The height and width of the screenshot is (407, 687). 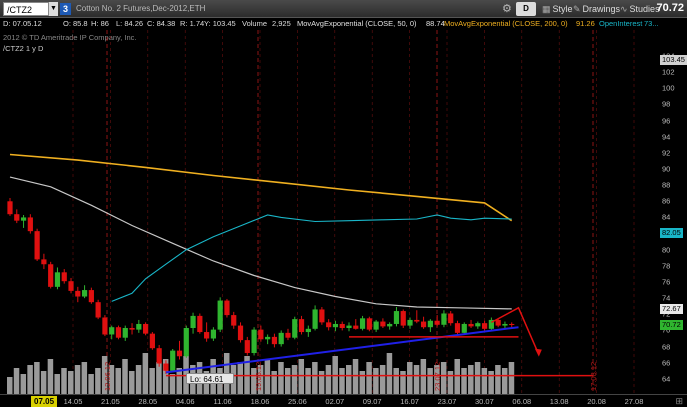 What do you see at coordinates (222, 401) in the screenshot?
I see `time-axis-label: 11.06` at bounding box center [222, 401].